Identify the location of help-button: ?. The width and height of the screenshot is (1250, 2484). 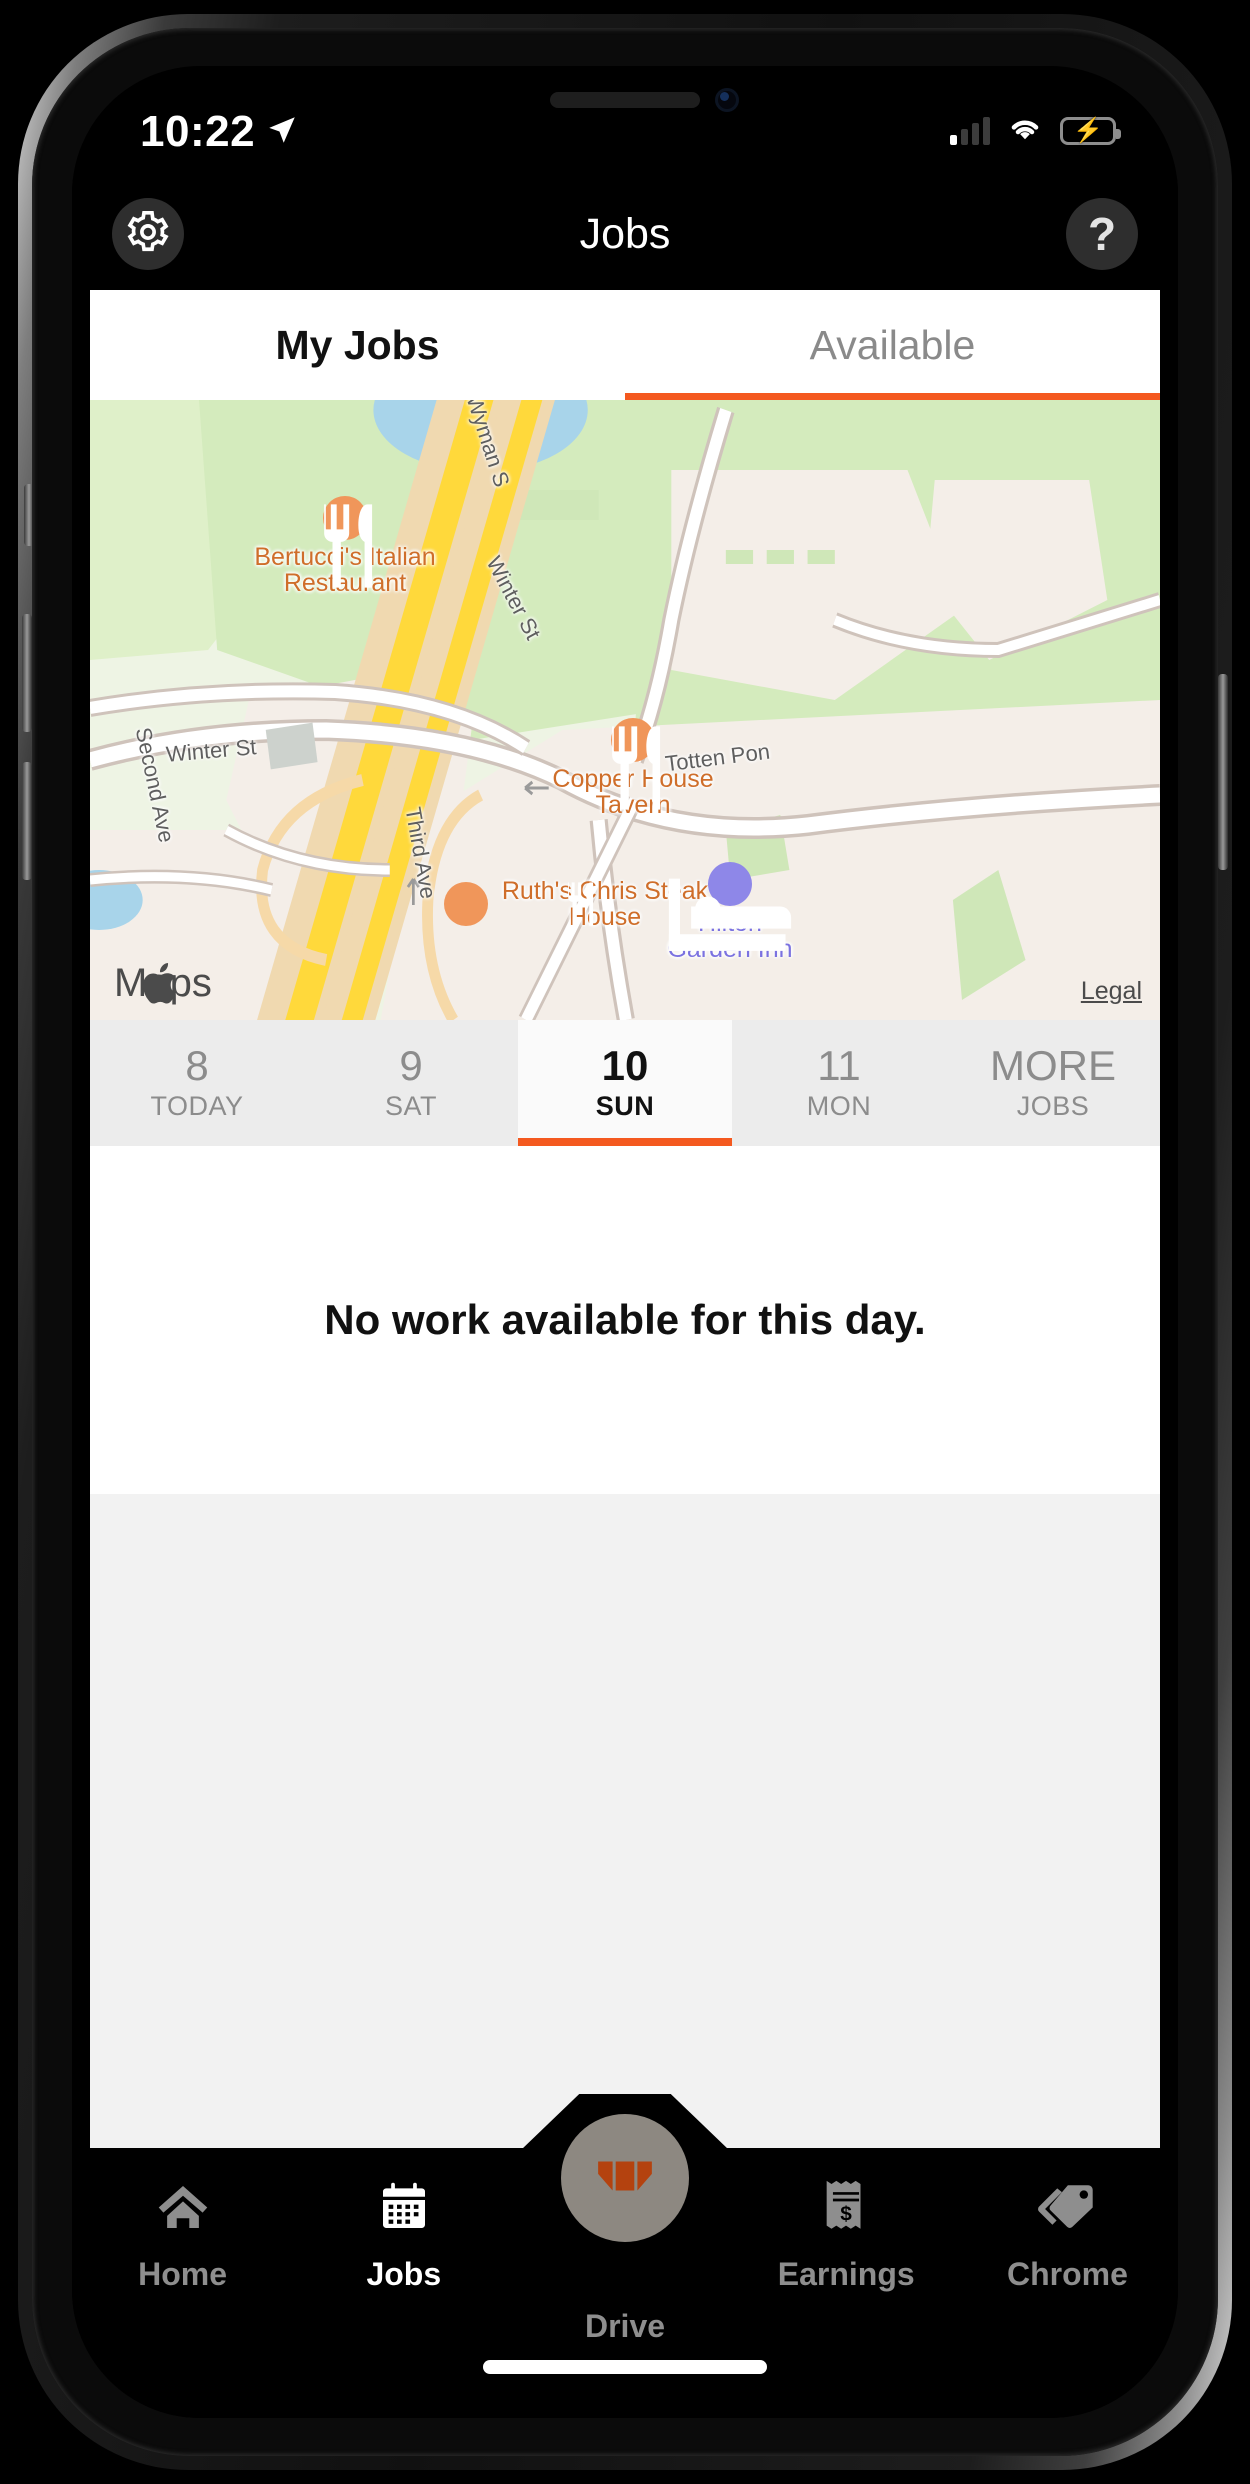
(1102, 234).